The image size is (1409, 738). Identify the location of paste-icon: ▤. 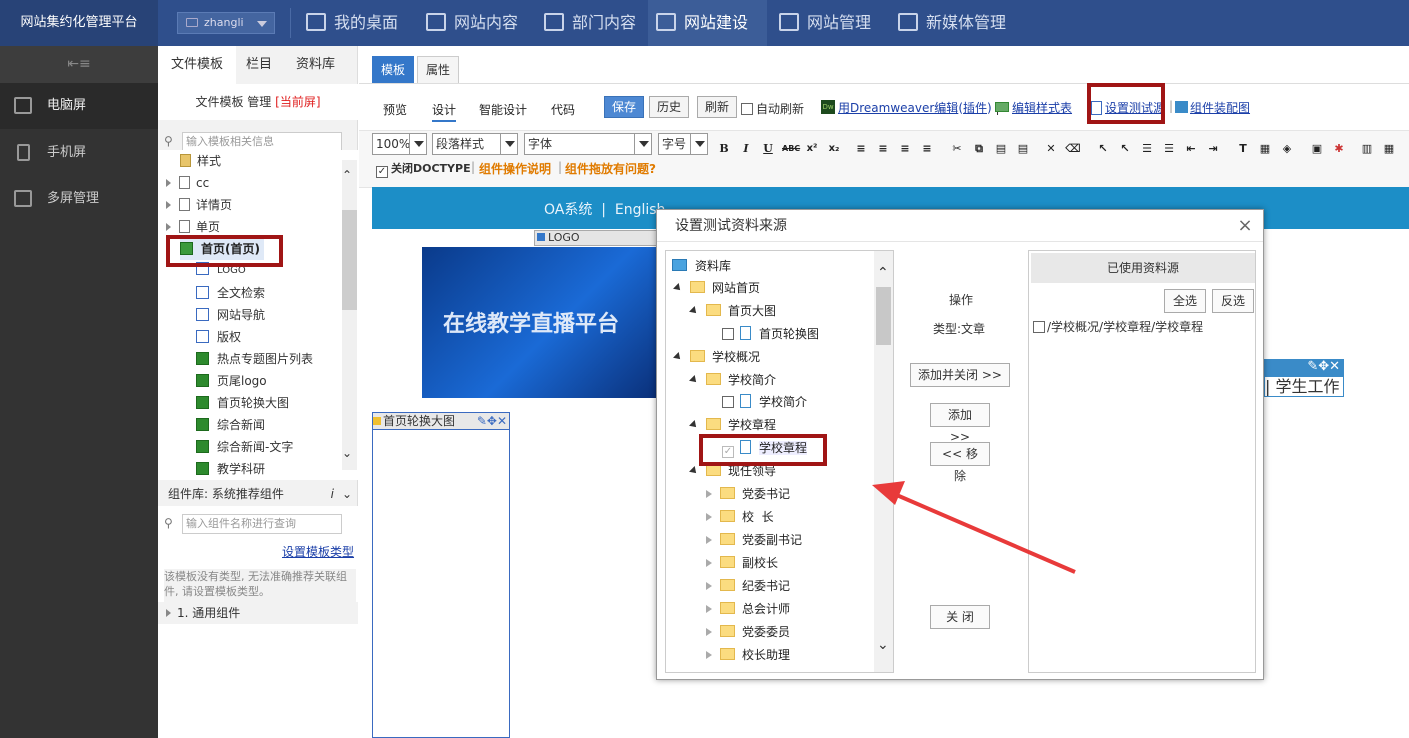
(1001, 149).